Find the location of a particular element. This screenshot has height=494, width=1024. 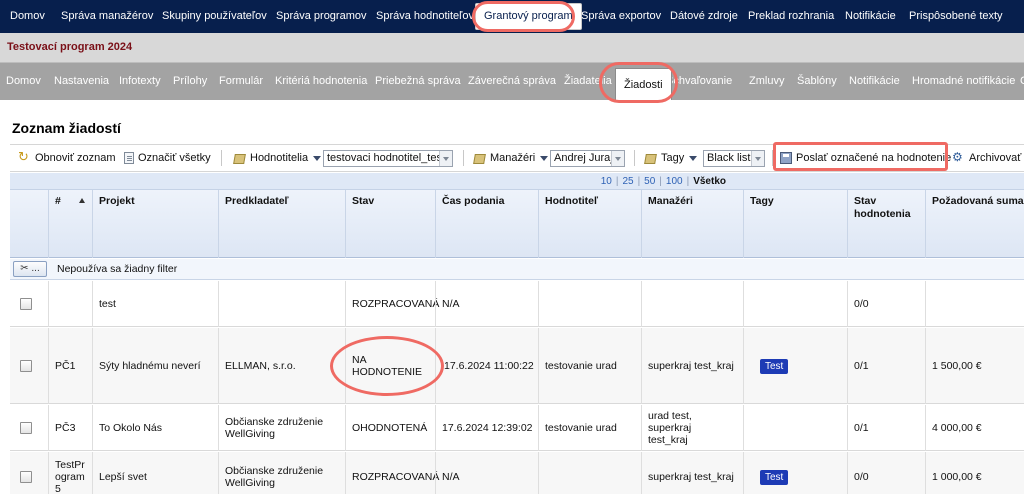

subnav-item-priebezna-sprava: Priebežná správa is located at coordinates (418, 81).